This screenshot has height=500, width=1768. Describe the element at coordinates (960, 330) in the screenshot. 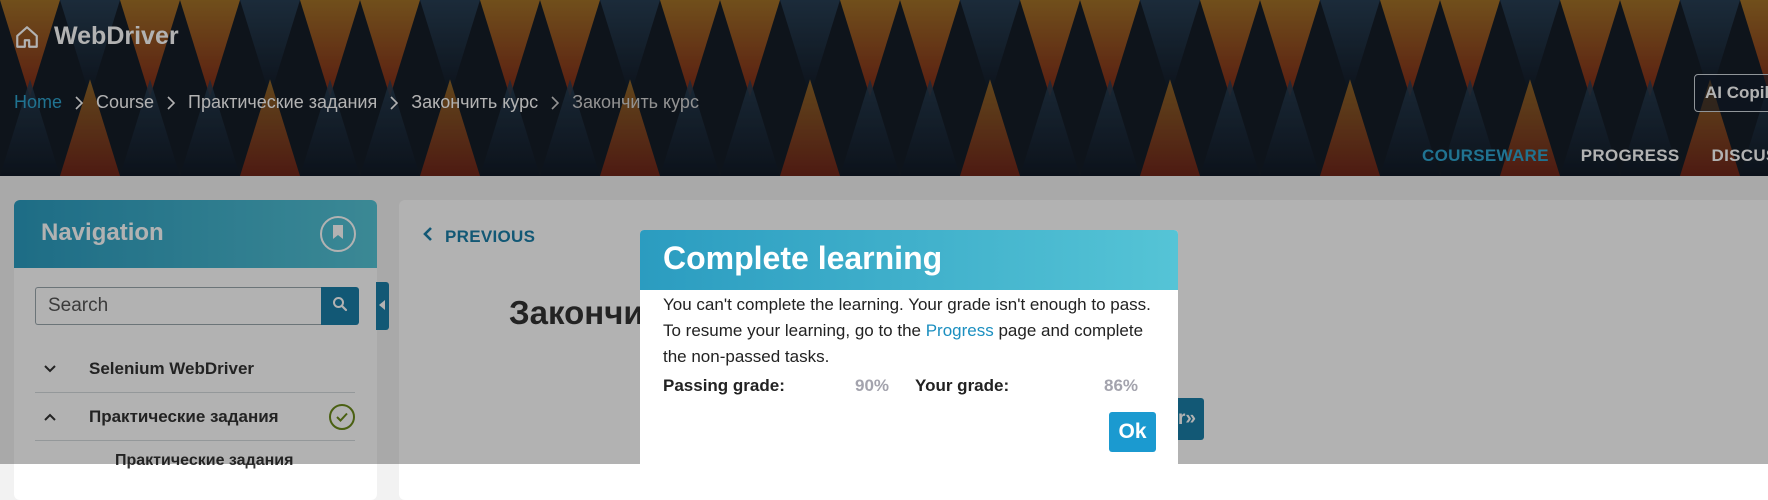

I see `progress-link: Progress` at that location.